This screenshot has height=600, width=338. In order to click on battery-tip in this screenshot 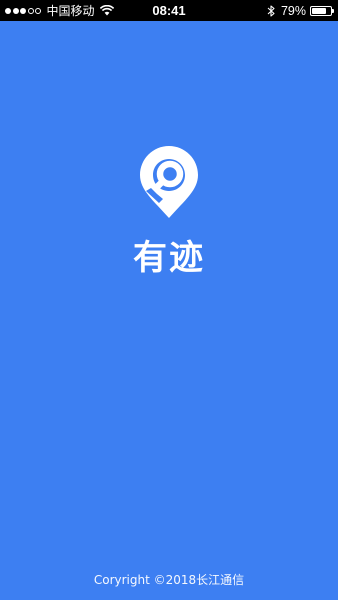, I will do `click(333, 11)`.